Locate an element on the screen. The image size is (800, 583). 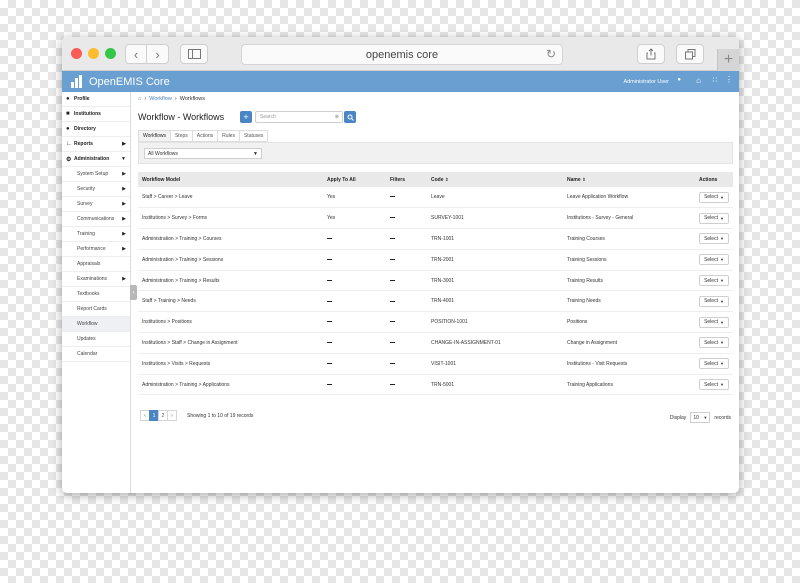
caret-down-icon: ▼ is located at coordinates (721, 364).